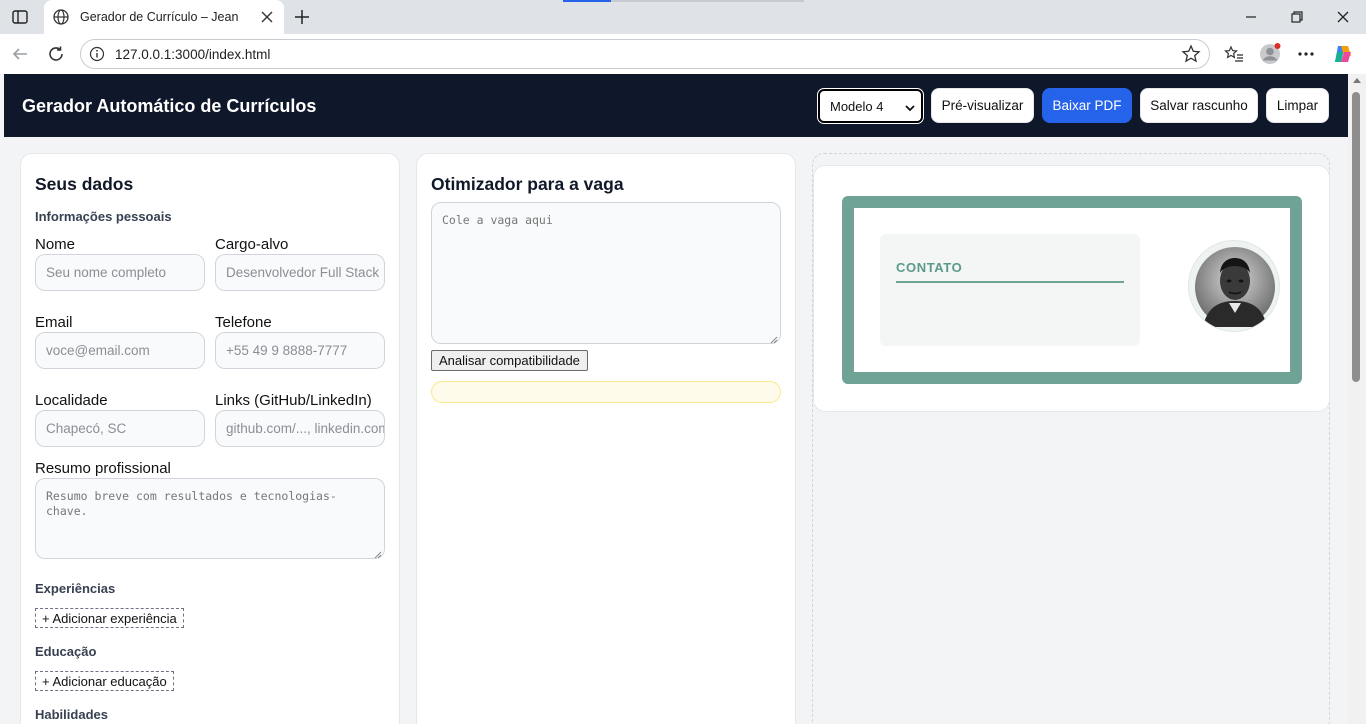 The height and width of the screenshot is (724, 1366). What do you see at coordinates (683, 17) in the screenshot?
I see `browser-titlebar: Gerador de Currículo – Jean` at bounding box center [683, 17].